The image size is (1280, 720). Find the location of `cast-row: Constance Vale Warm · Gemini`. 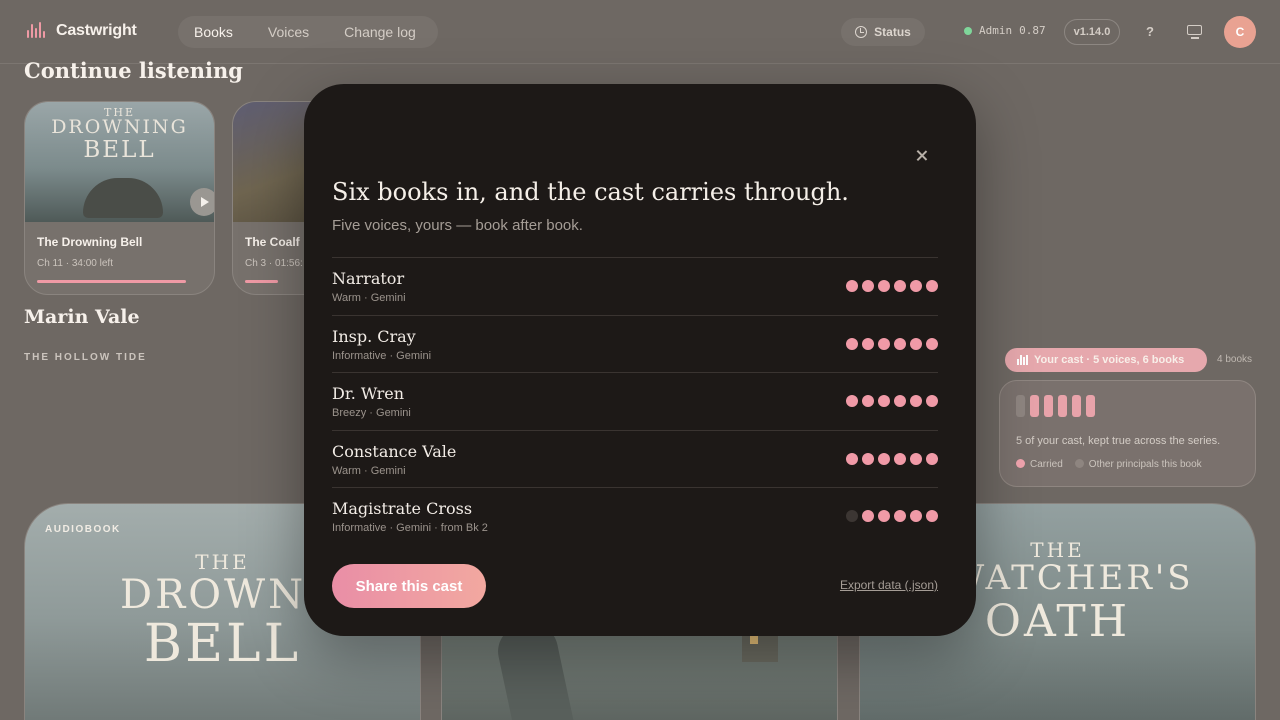

cast-row: Constance Vale Warm · Gemini is located at coordinates (635, 458).